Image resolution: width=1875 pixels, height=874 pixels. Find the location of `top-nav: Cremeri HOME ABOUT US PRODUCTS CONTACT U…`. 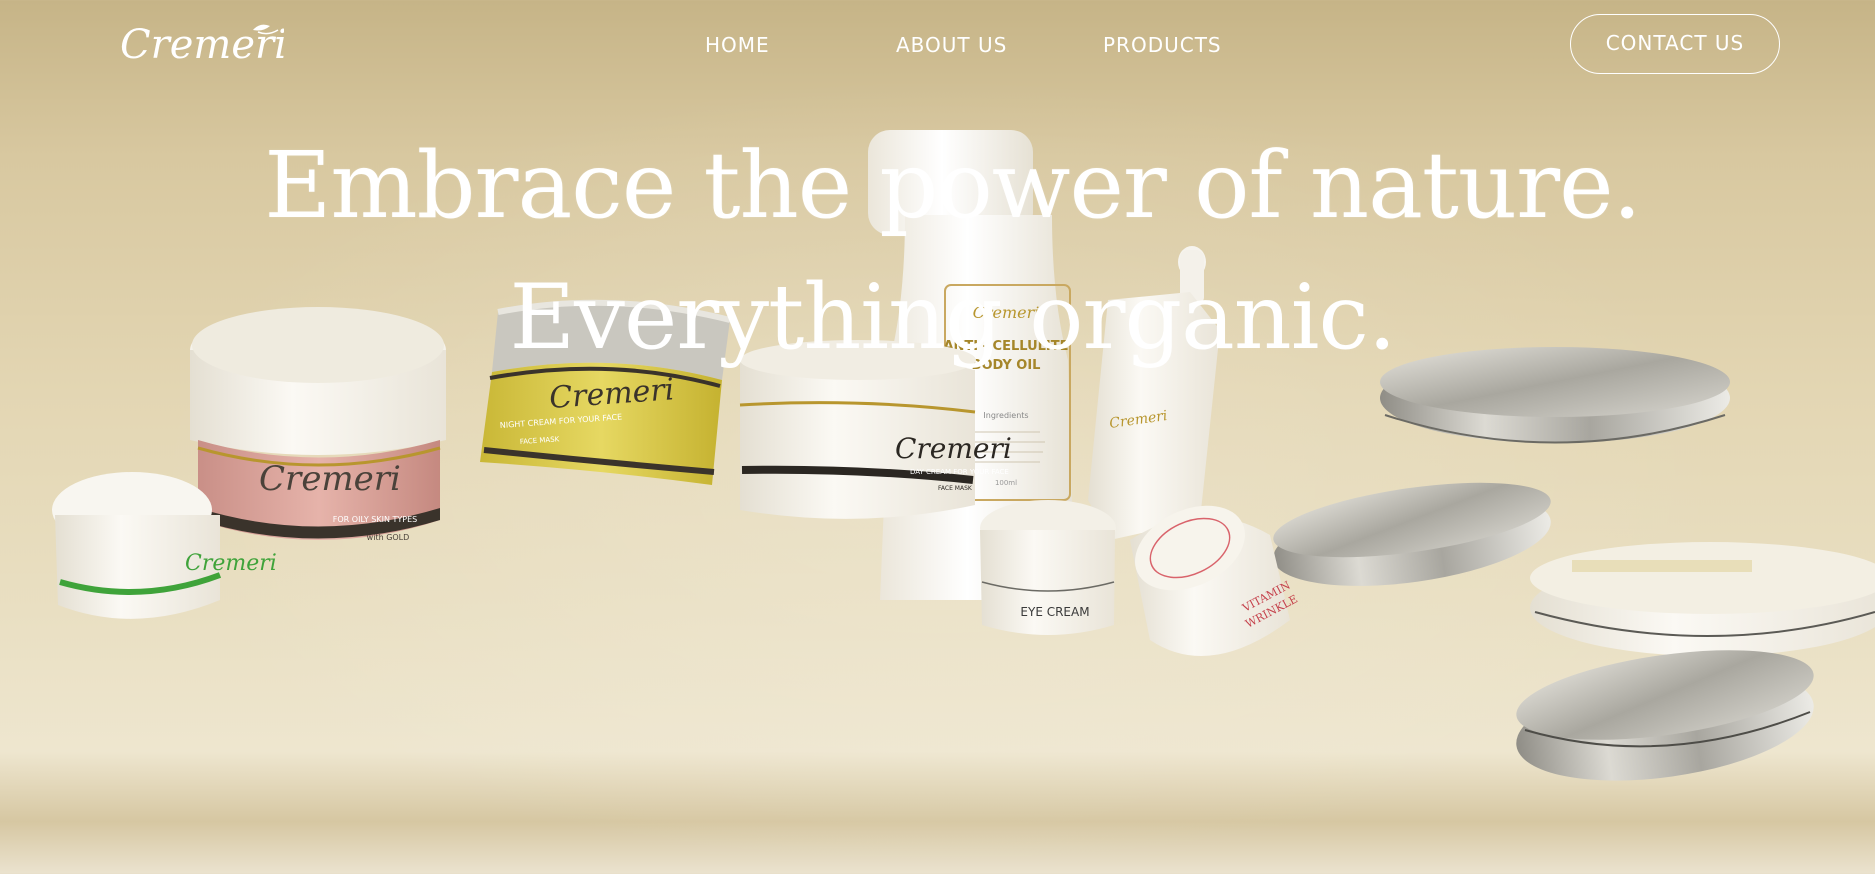

top-nav: Cremeri HOME ABOUT US PRODUCTS CONTACT U… is located at coordinates (937, 45).